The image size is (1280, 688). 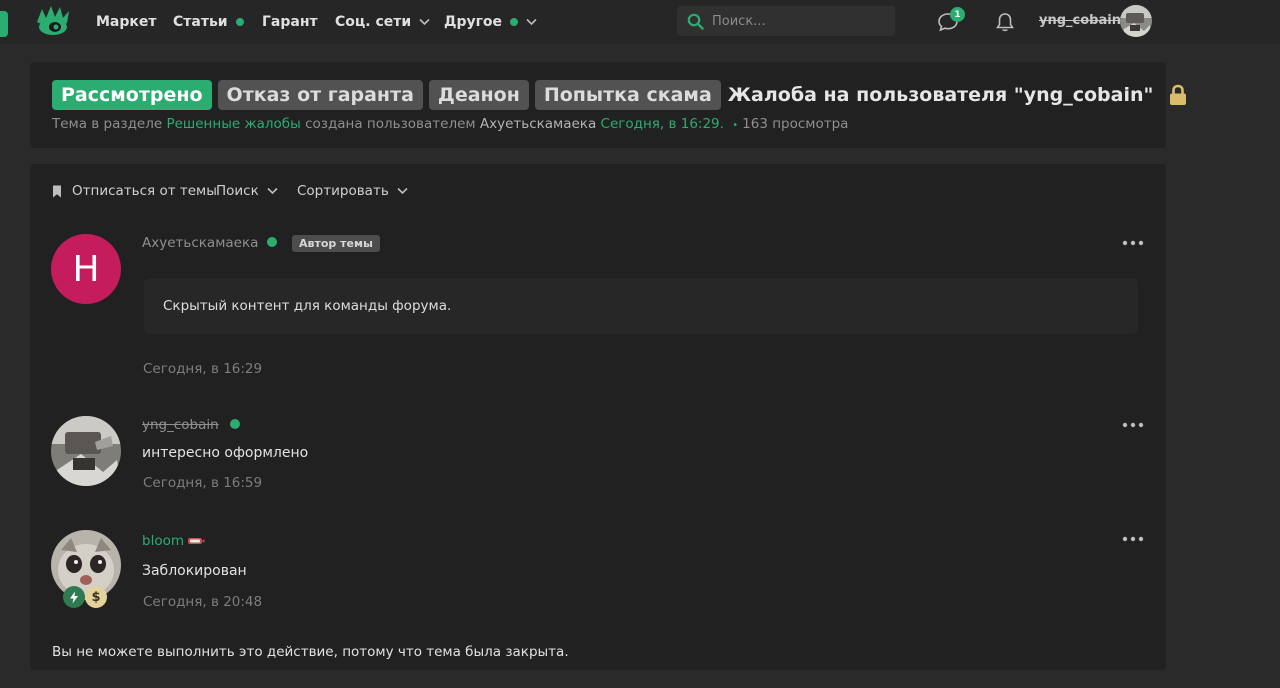 What do you see at coordinates (74, 597) in the screenshot?
I see `bolt-icon` at bounding box center [74, 597].